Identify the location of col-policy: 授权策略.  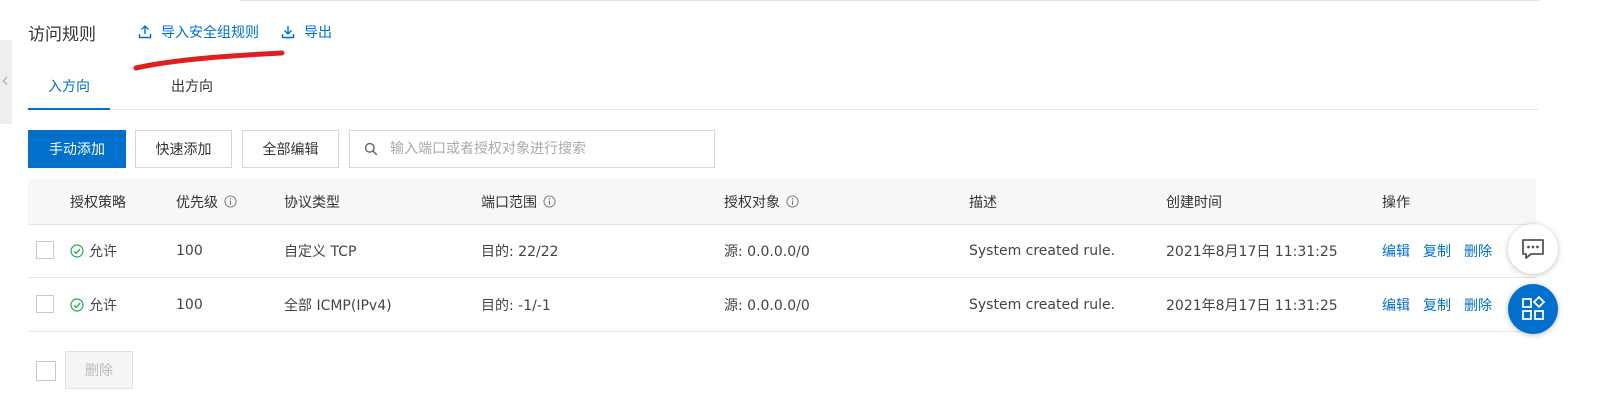
(98, 202).